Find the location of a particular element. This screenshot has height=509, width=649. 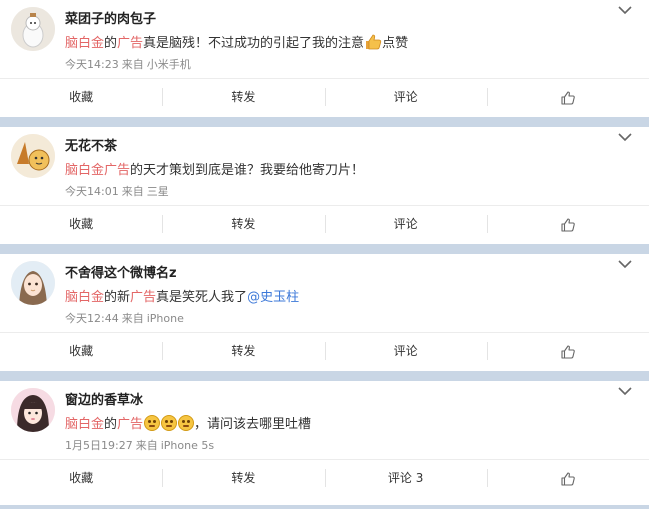

post-content: 脑白金广告的天才策划到底是谁？我要给他寄刀片！ is located at coordinates (214, 168).